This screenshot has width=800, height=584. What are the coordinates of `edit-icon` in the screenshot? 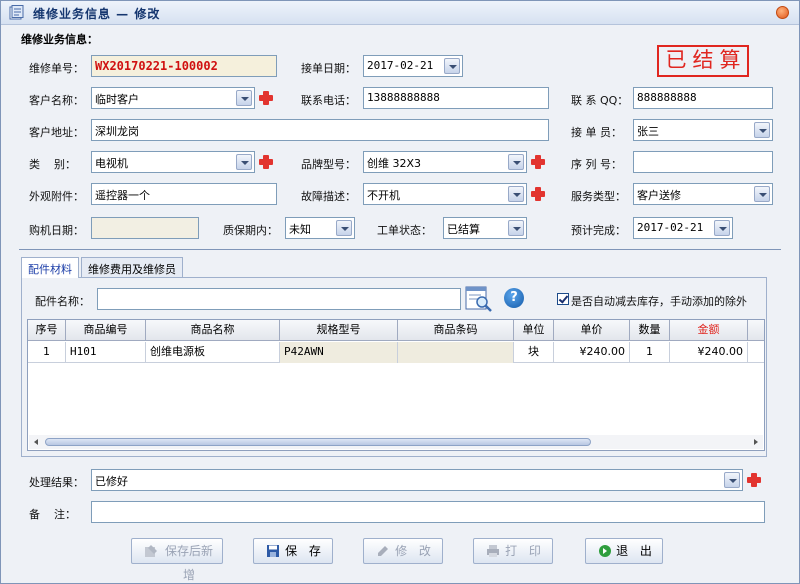 It's located at (383, 551).